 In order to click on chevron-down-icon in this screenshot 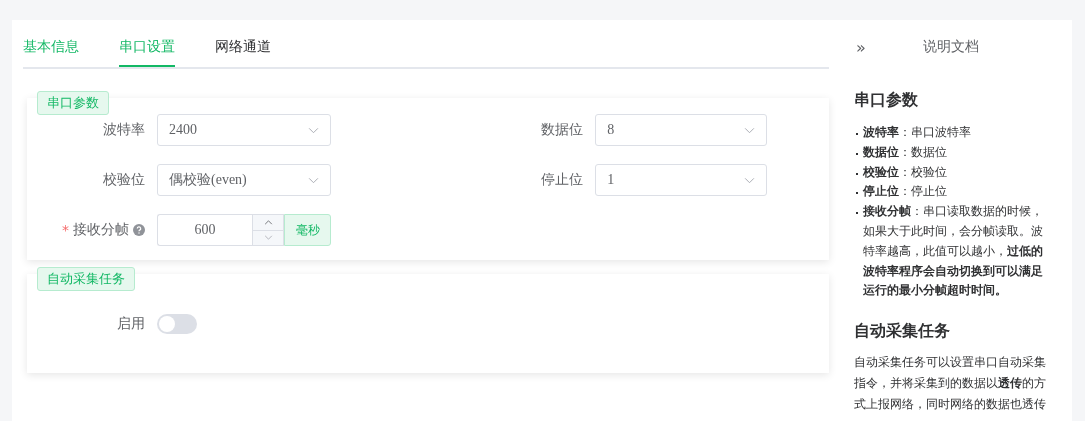, I will do `click(268, 238)`.